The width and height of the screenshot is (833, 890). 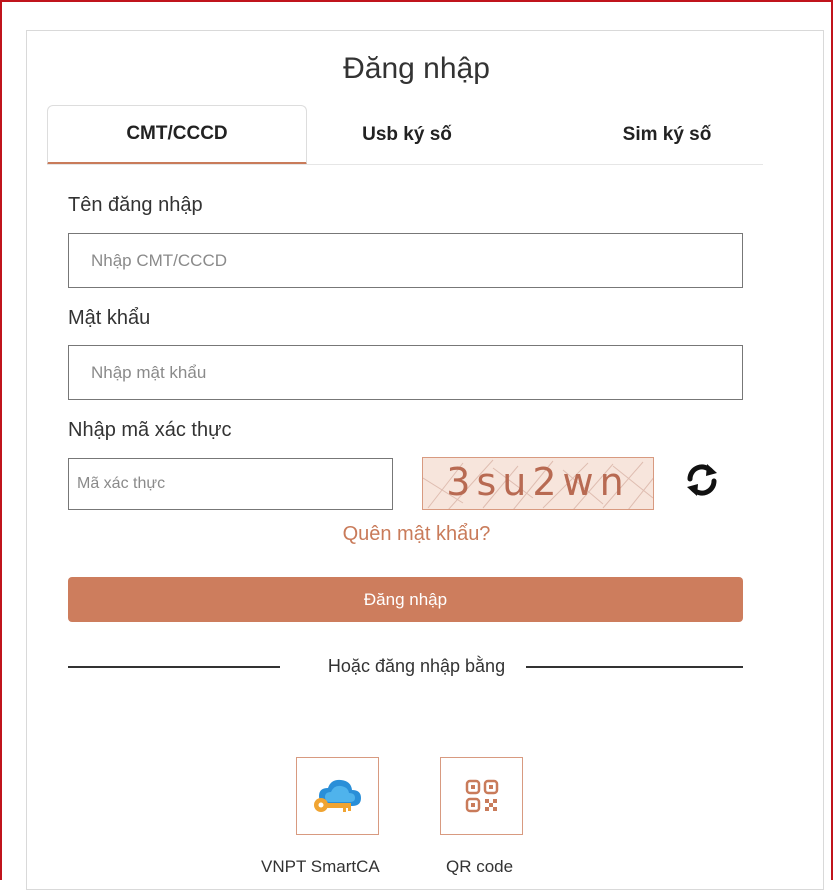 What do you see at coordinates (667, 135) in the screenshot?
I see `tab-sim-ky-so: Sim ký số` at bounding box center [667, 135].